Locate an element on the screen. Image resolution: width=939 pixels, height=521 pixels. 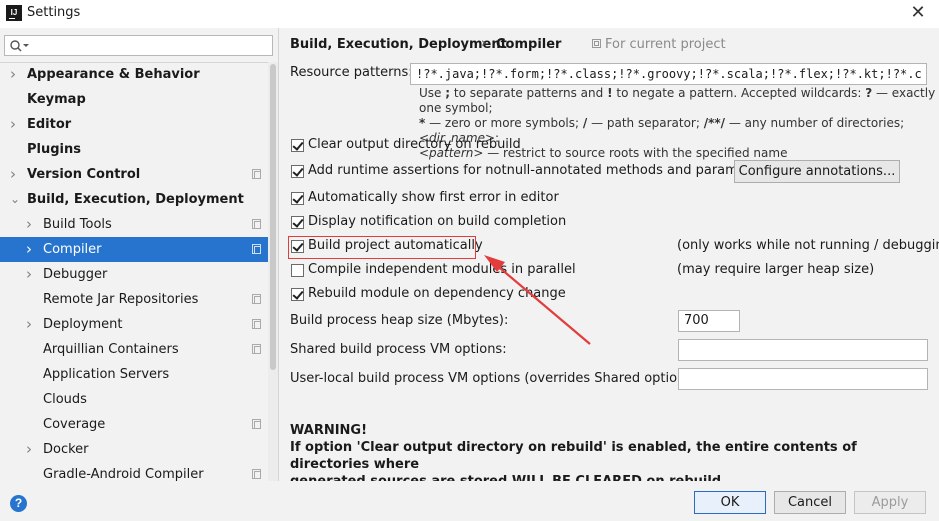
sidebar-item-keymap: Keymap is located at coordinates (134, 99).